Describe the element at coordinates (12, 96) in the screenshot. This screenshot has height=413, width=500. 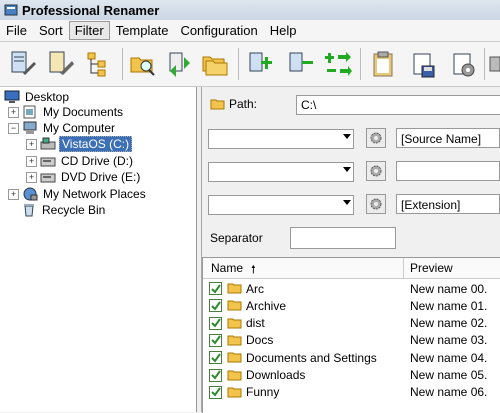
I see `desktop-icon` at that location.